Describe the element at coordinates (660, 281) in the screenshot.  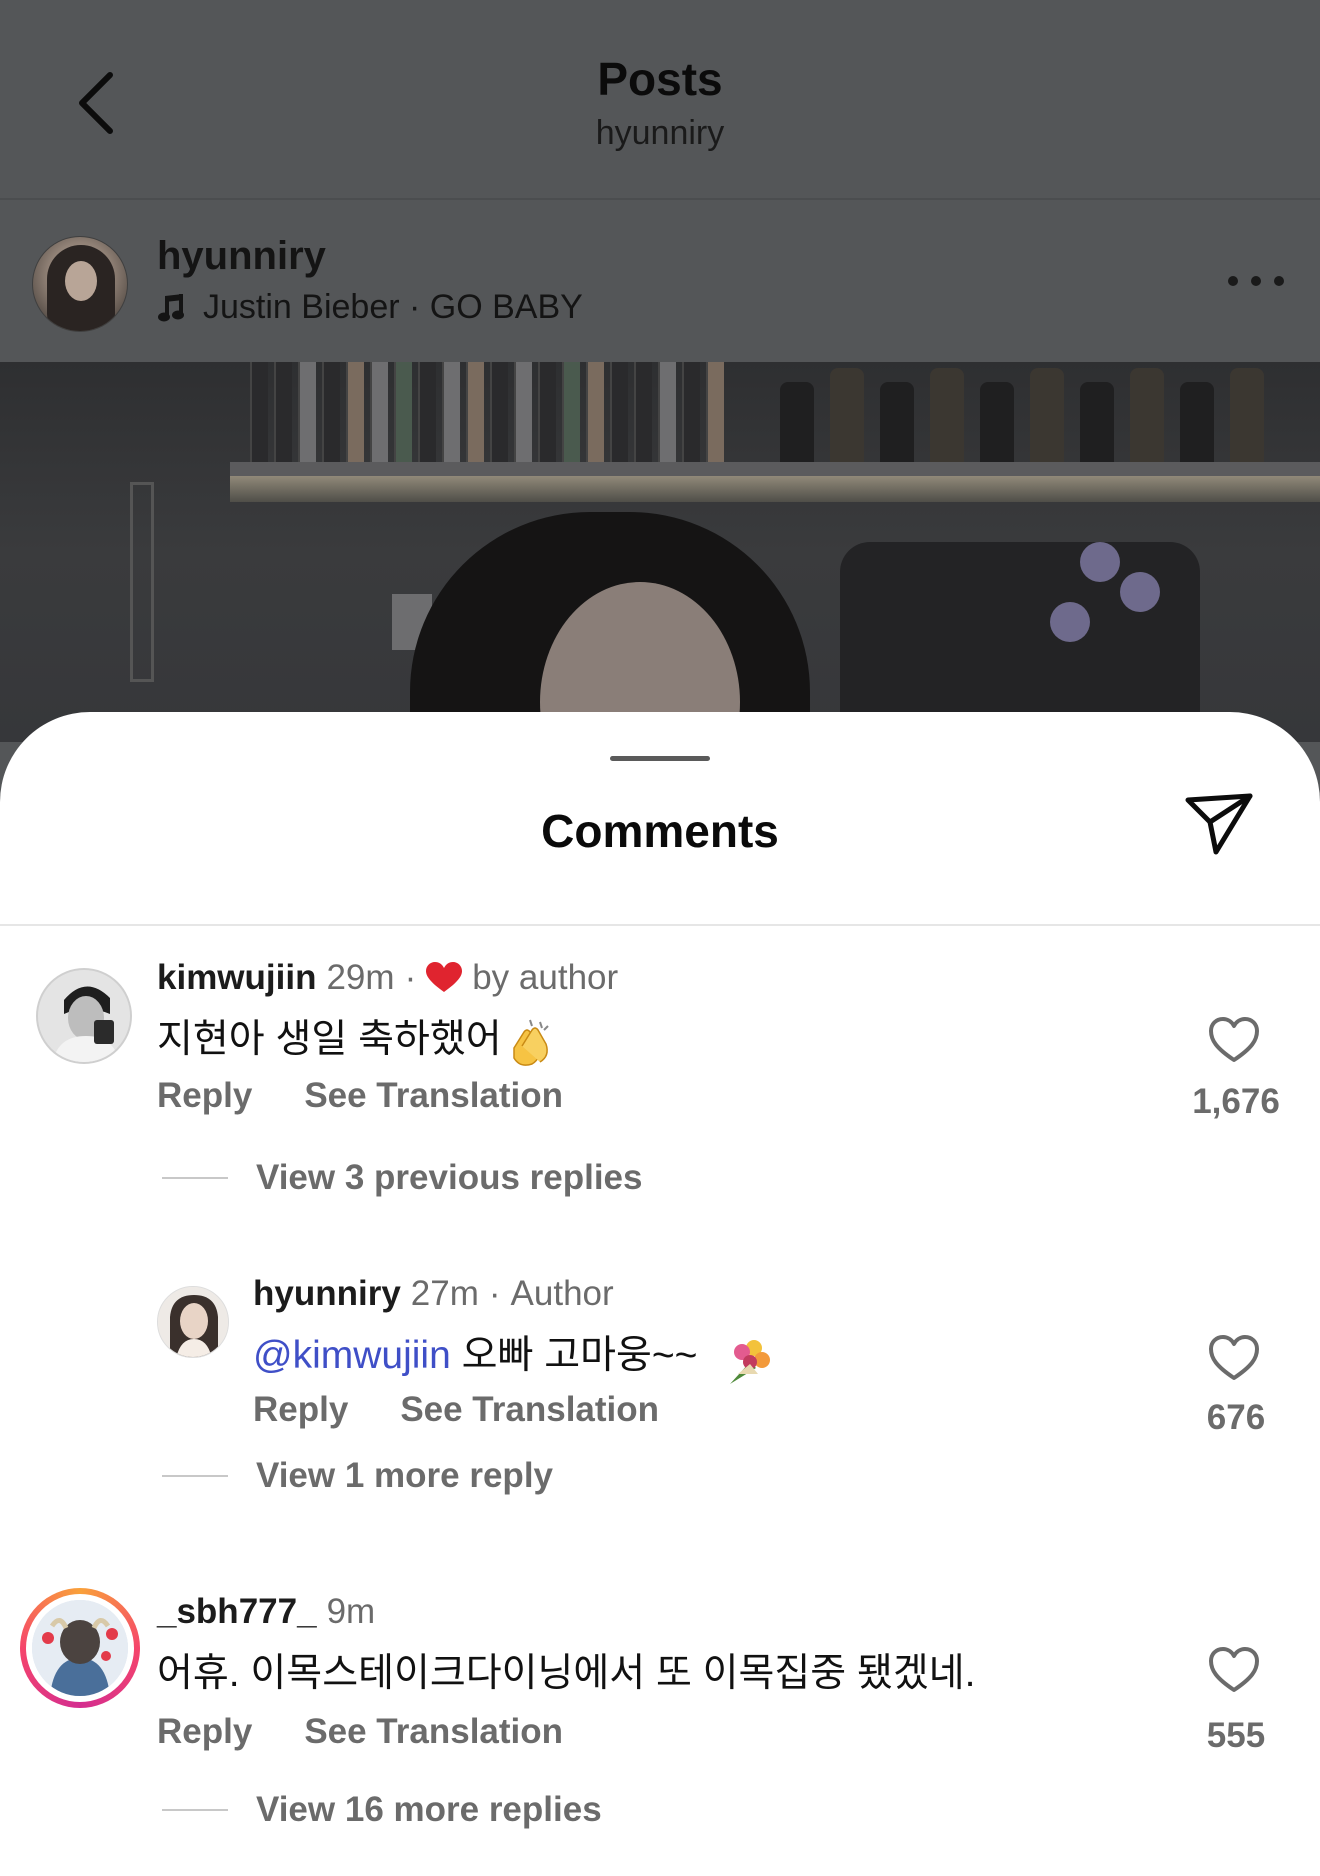
I see `post-header: hyunniry Justin Bieber · GO BABY` at that location.